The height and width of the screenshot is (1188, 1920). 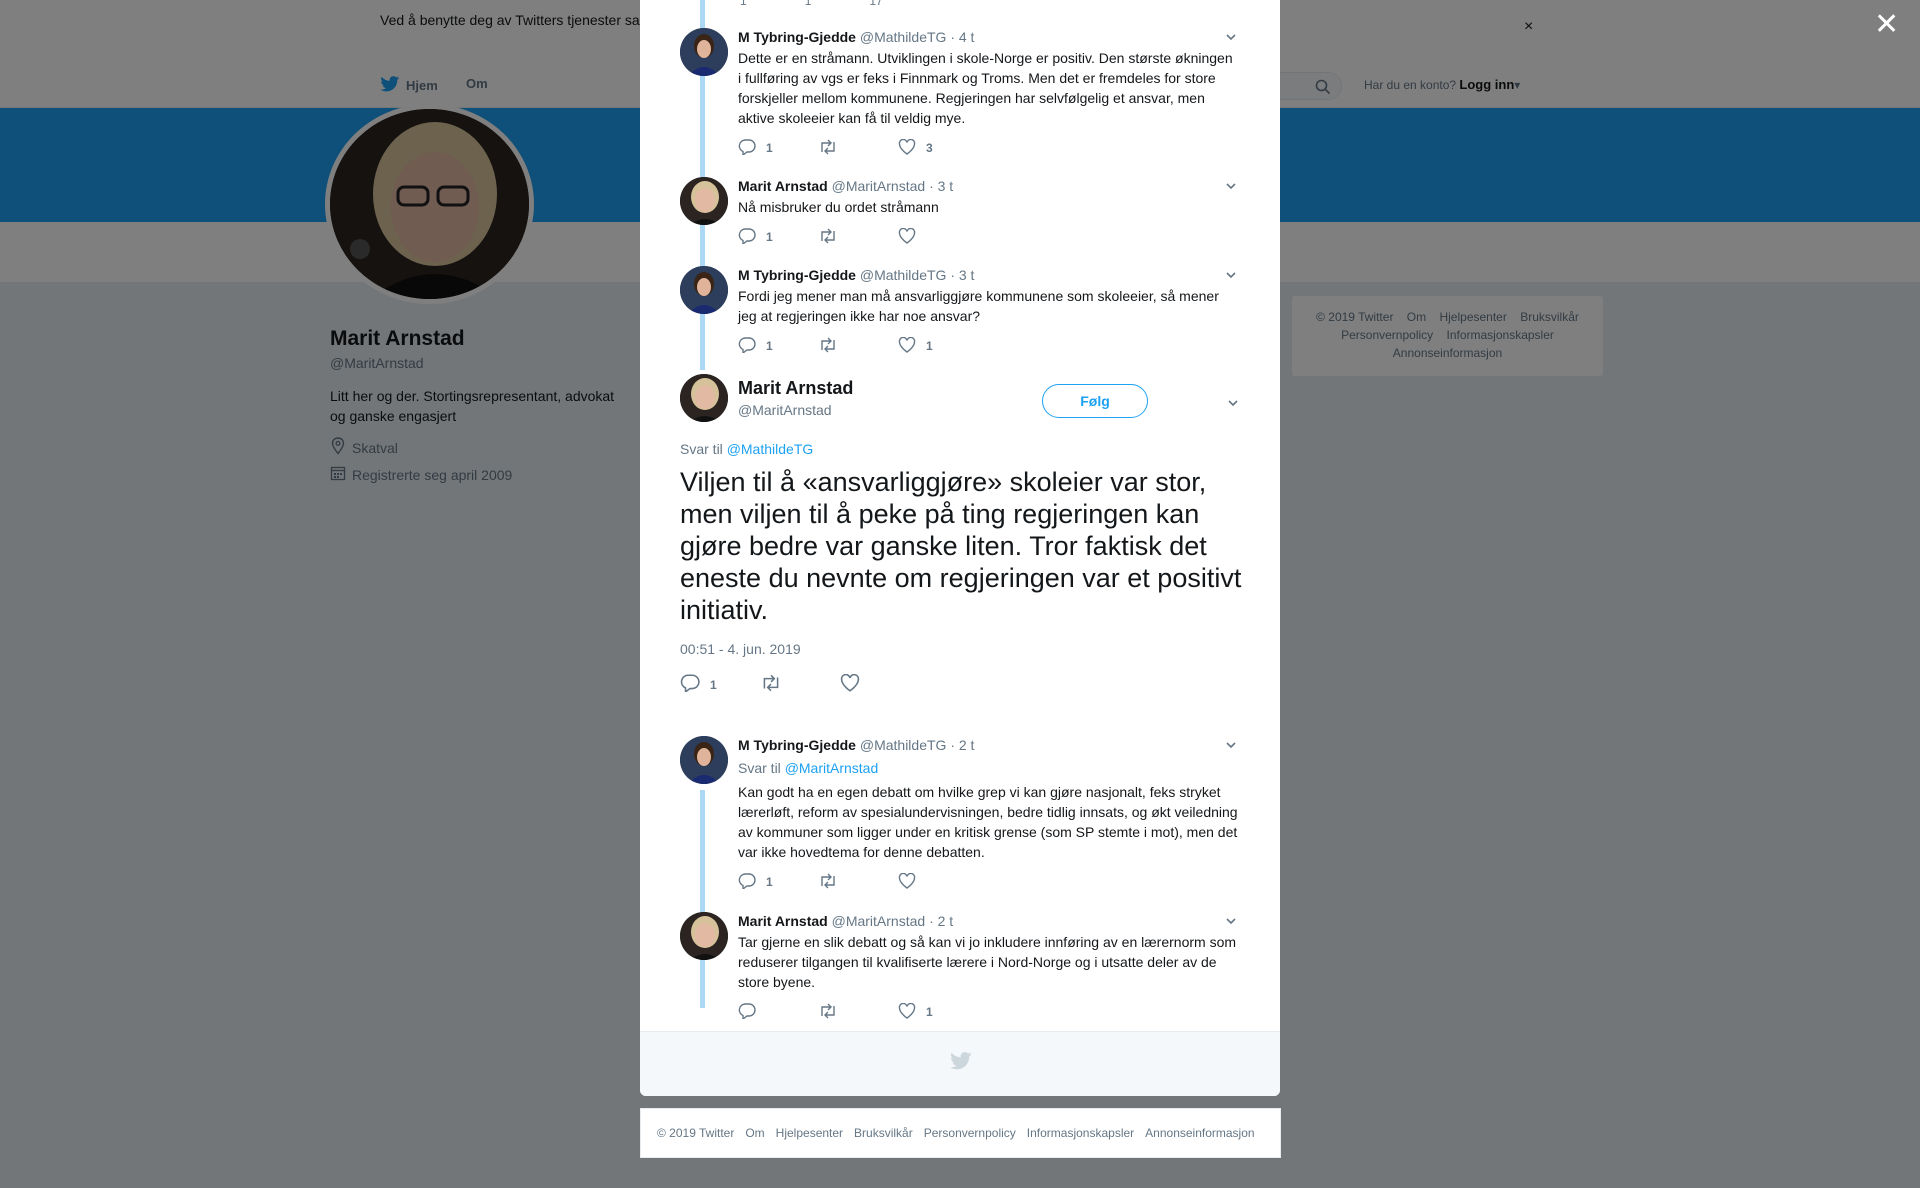 What do you see at coordinates (938, 148) in the screenshot?
I see `like-button: 3` at bounding box center [938, 148].